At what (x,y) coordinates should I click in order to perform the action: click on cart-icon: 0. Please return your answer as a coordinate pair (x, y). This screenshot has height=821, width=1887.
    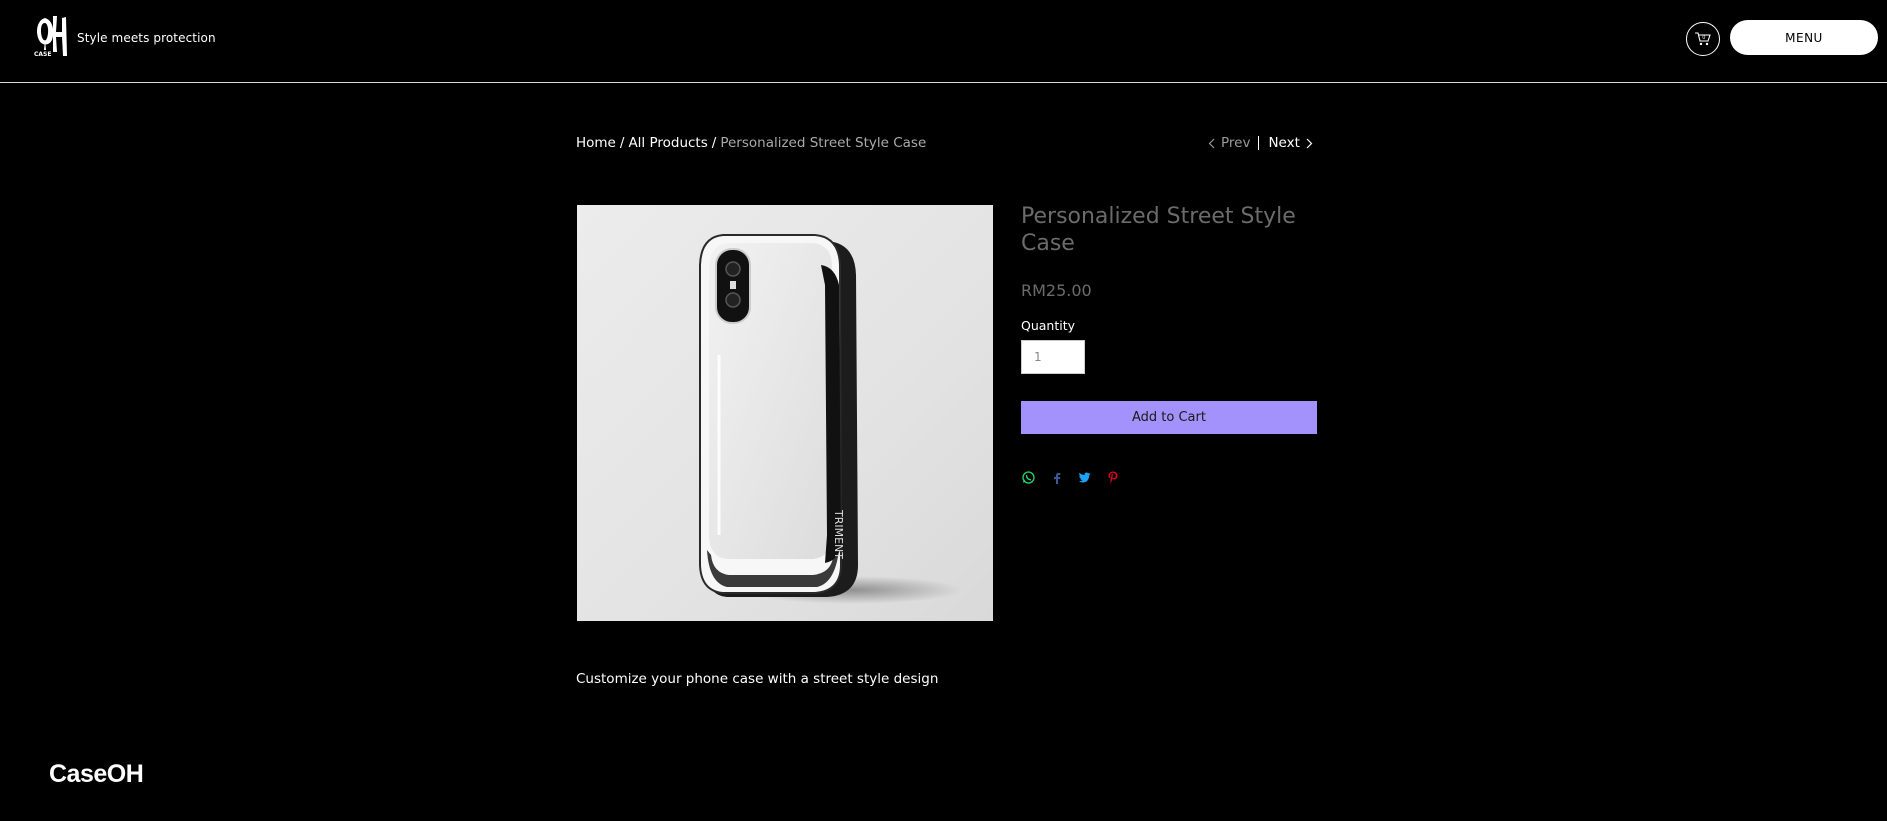
    Looking at the image, I should click on (1703, 39).